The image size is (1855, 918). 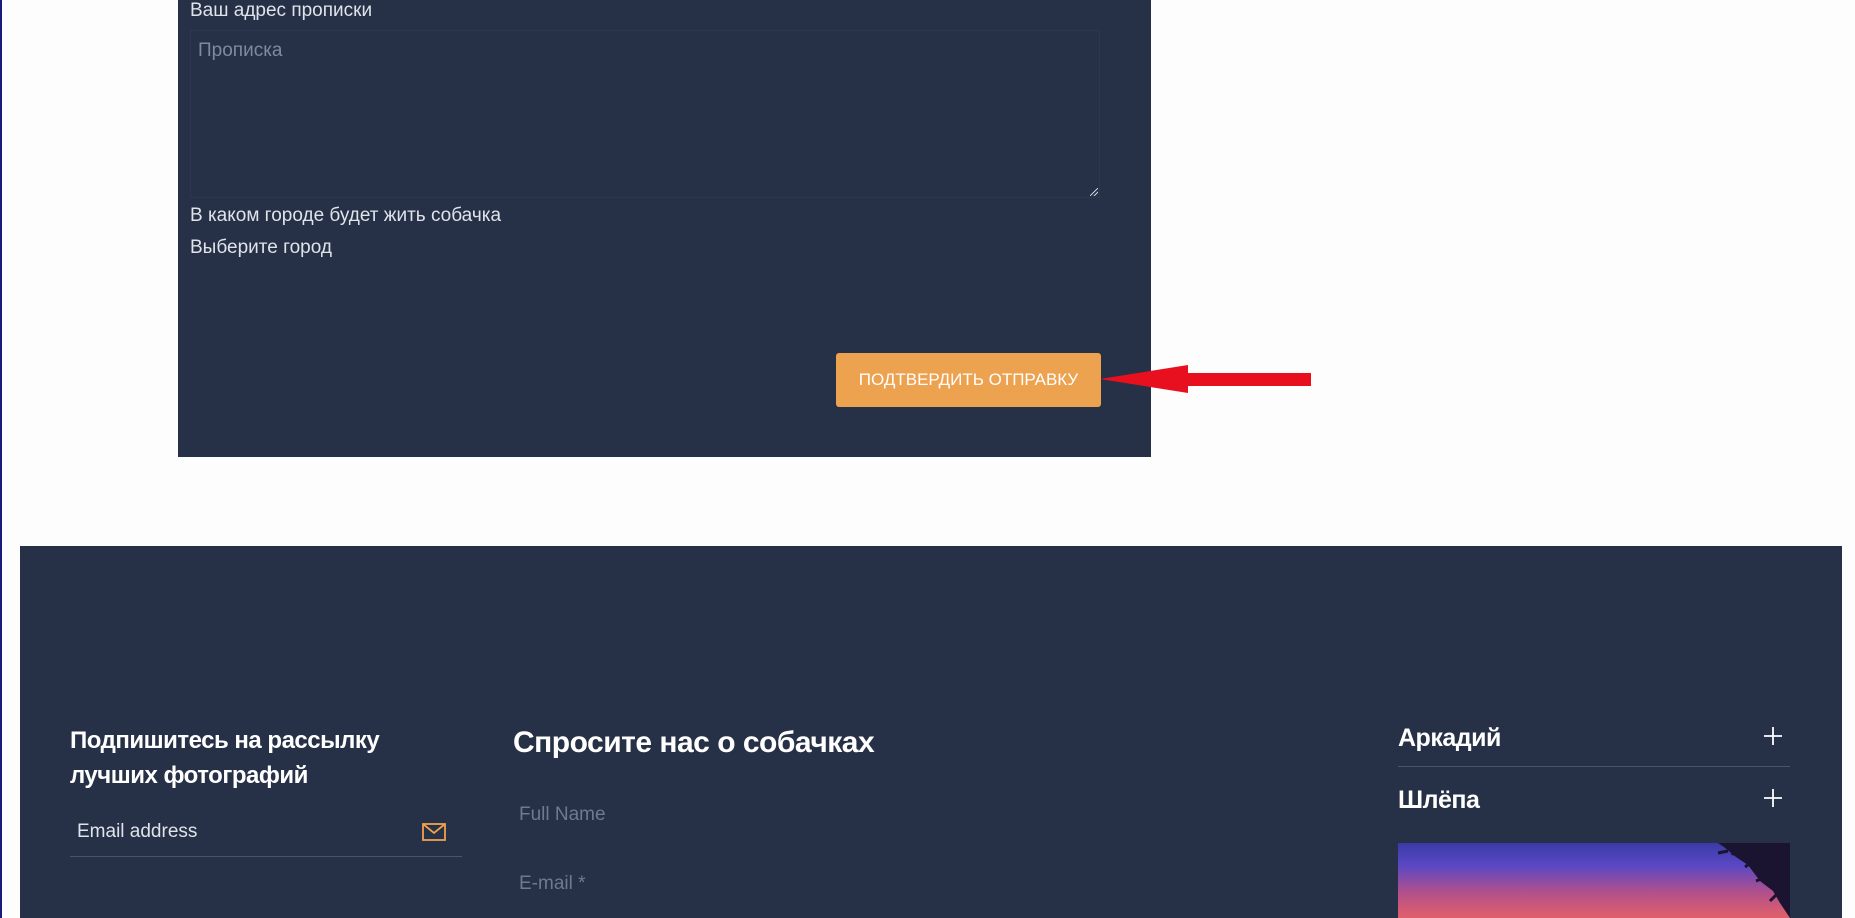 What do you see at coordinates (1594, 736) in the screenshot?
I see `accordion-item-arkadiy: Аркадий` at bounding box center [1594, 736].